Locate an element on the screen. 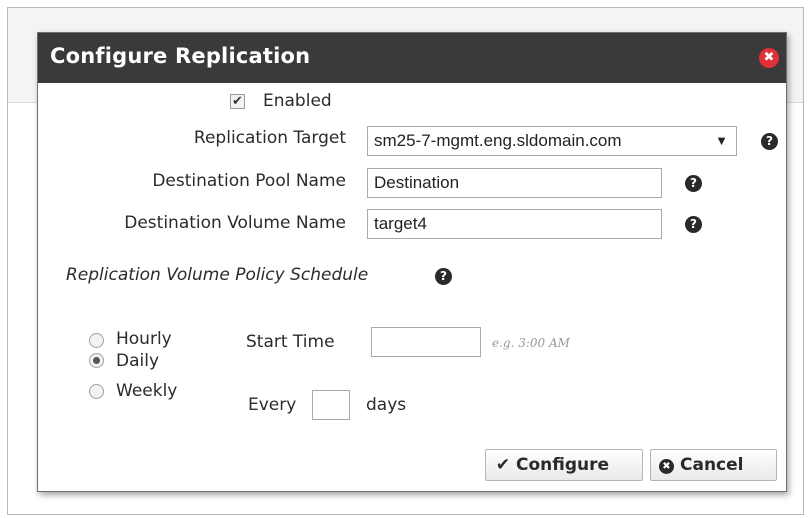 The height and width of the screenshot is (518, 809). close-icon: ✖ is located at coordinates (769, 58).